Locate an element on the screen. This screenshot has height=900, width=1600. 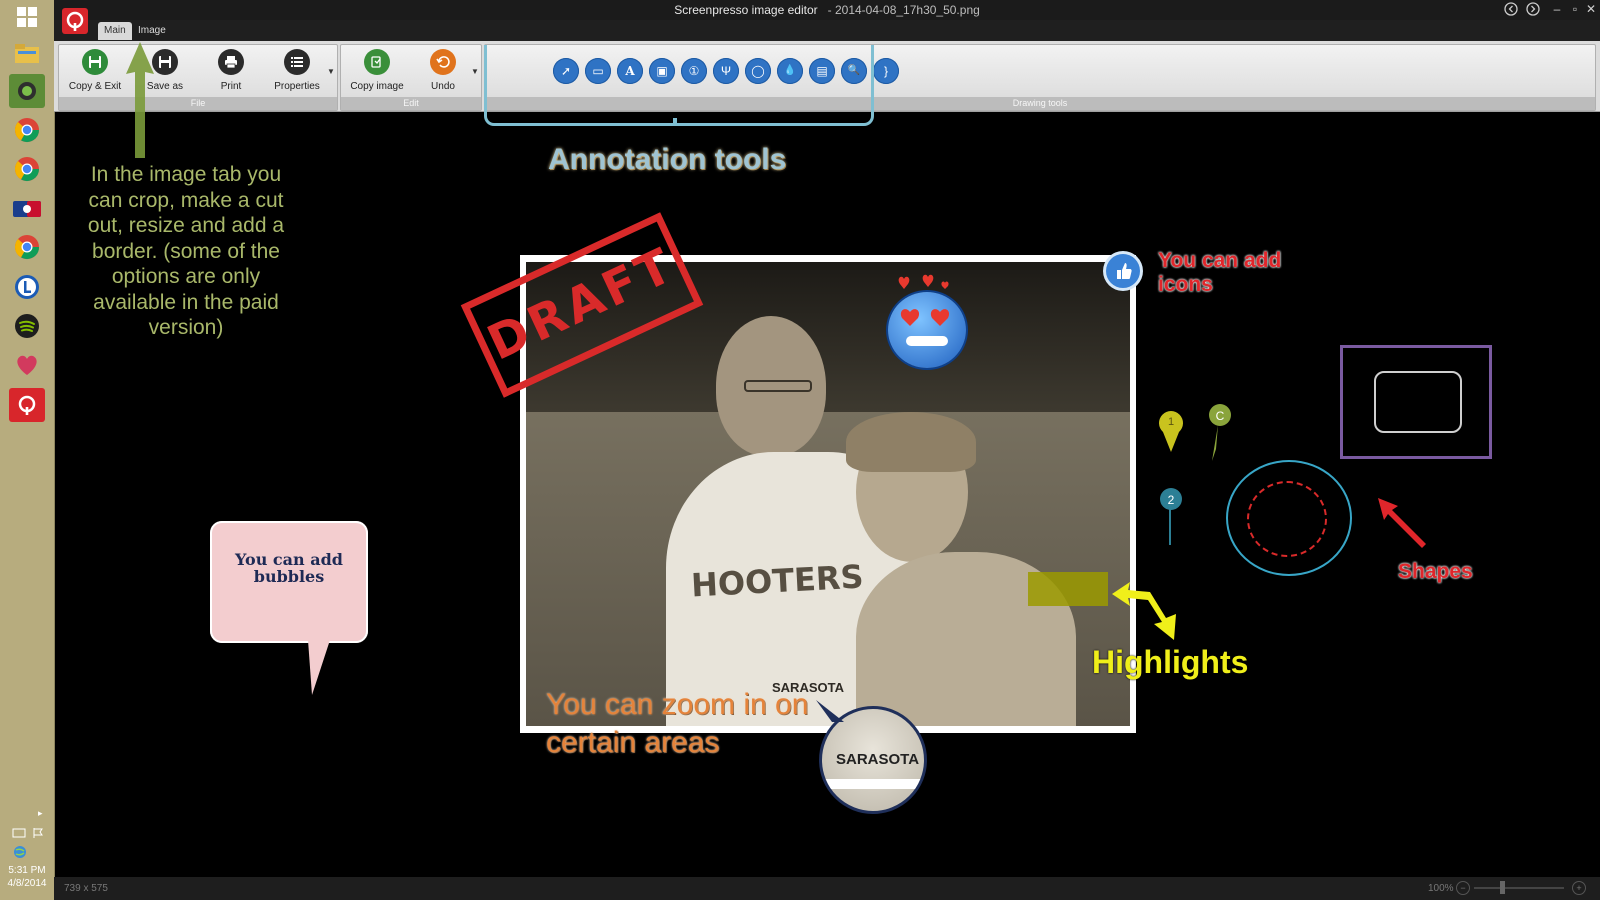
evernote-icon is located at coordinates (27, 91).